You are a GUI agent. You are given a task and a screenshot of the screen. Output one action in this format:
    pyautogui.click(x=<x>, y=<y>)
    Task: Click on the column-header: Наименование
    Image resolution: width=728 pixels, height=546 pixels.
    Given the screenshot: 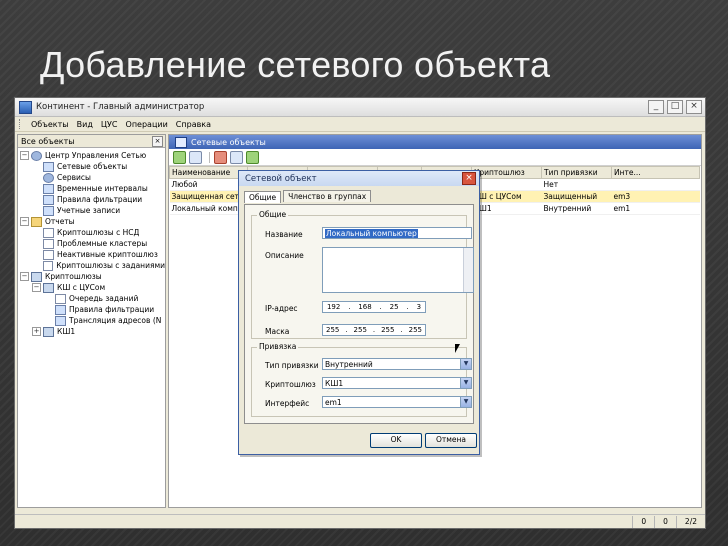 What is the action you would take?
    pyautogui.click(x=208, y=172)
    